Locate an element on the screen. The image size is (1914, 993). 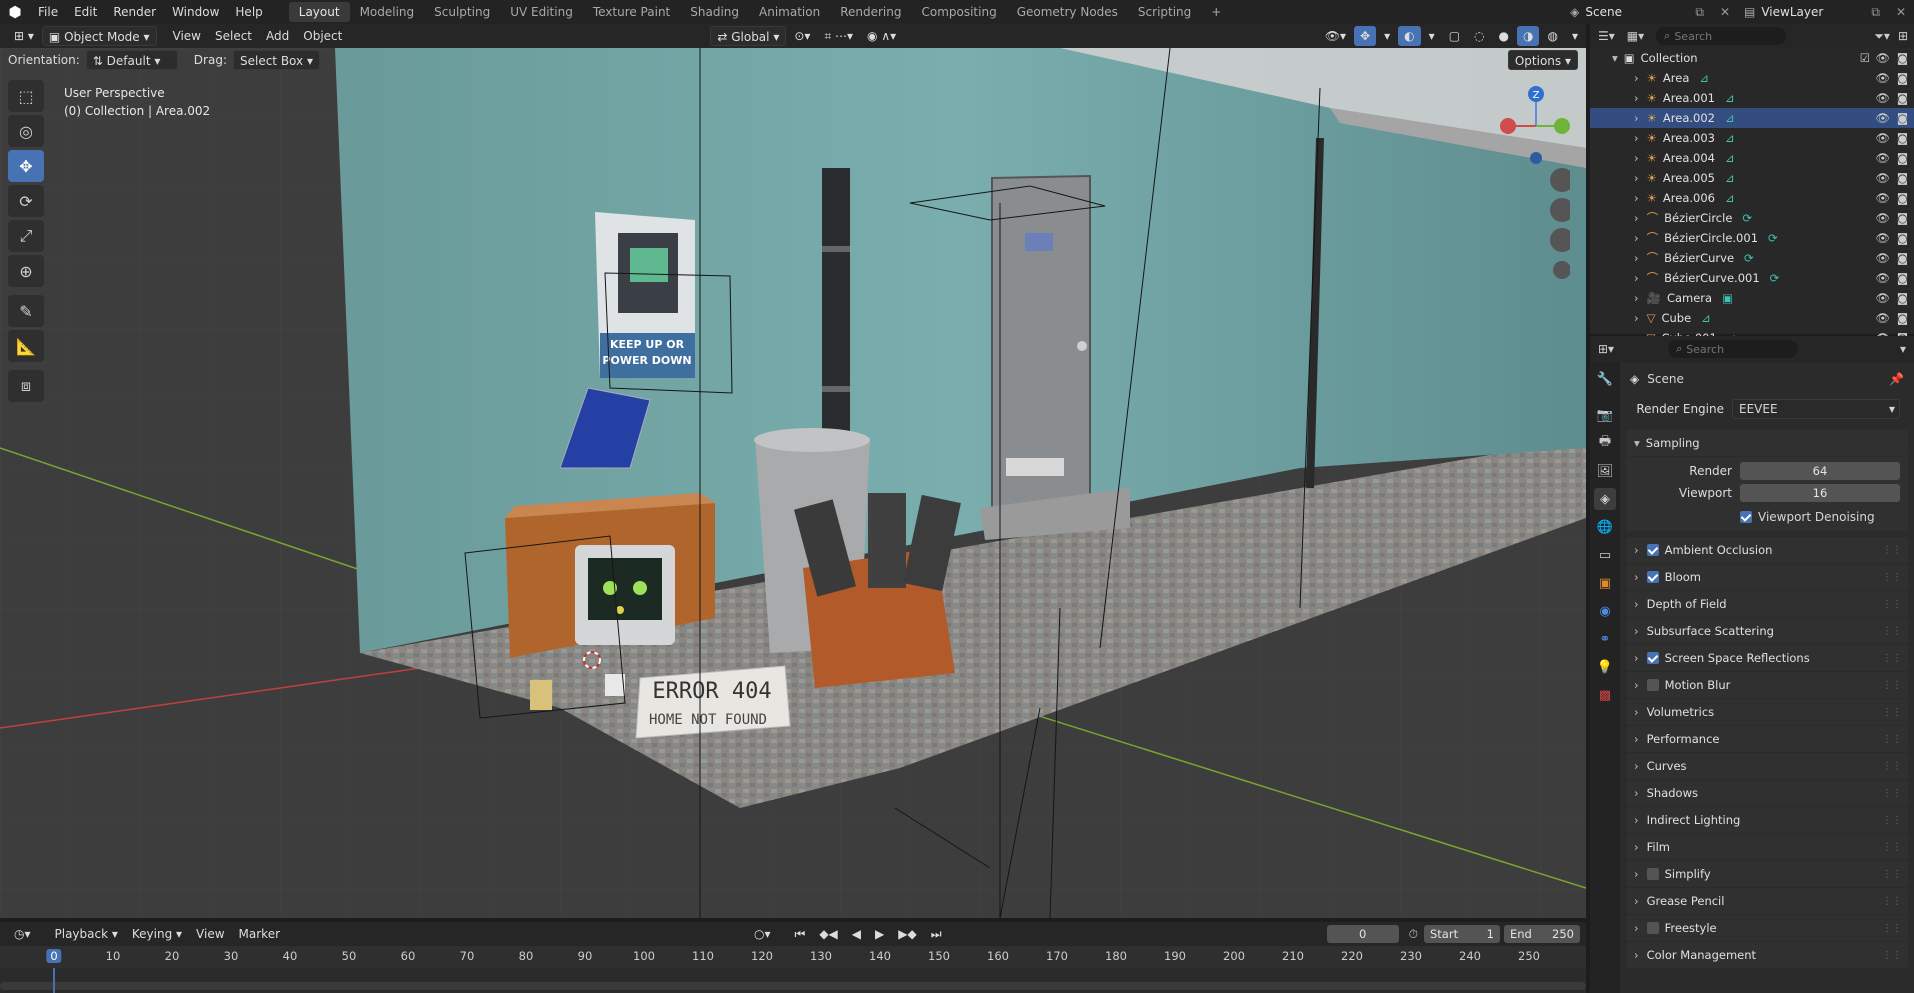
panel-header: › Motion Blur ⋮⋮ is located at coordinates (1767, 685).